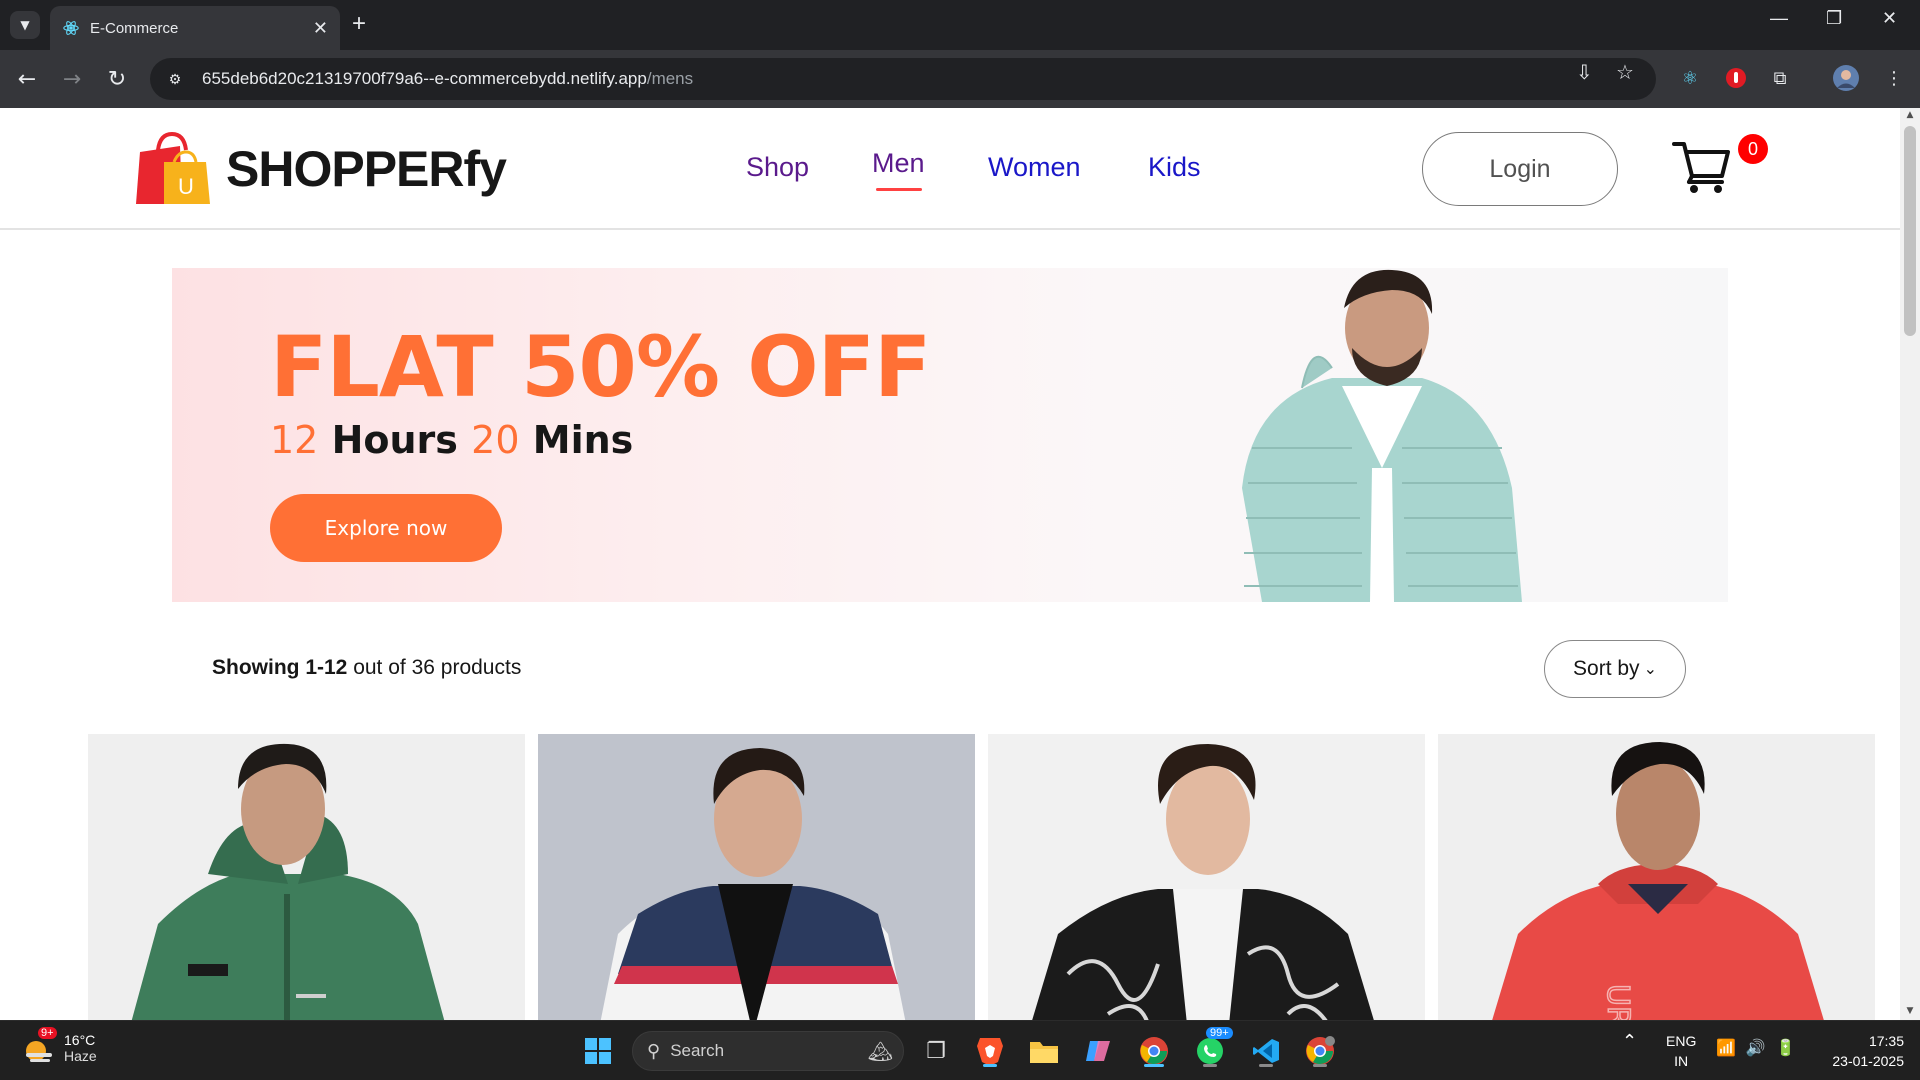 This screenshot has width=1920, height=1080. What do you see at coordinates (1779, 18) in the screenshot?
I see `minimize-icon: —` at bounding box center [1779, 18].